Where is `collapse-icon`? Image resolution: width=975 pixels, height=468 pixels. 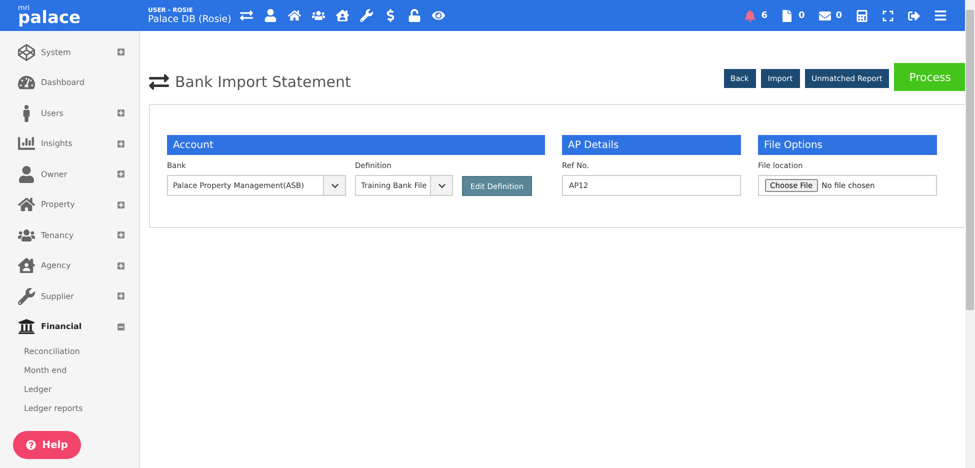 collapse-icon is located at coordinates (121, 326).